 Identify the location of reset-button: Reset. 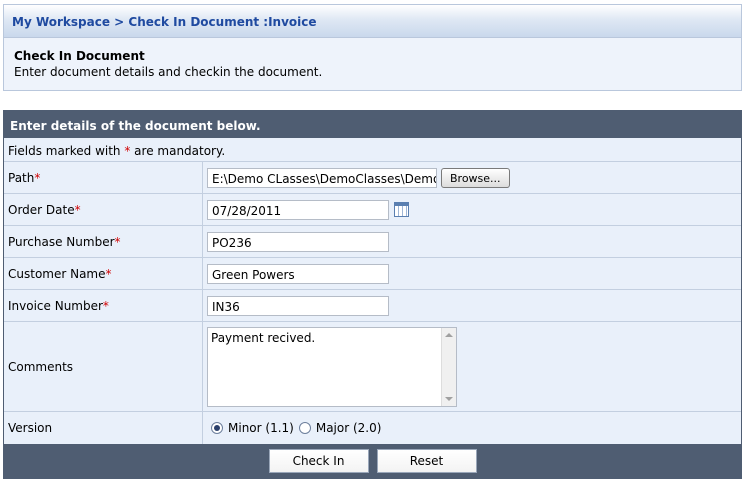
(426, 461).